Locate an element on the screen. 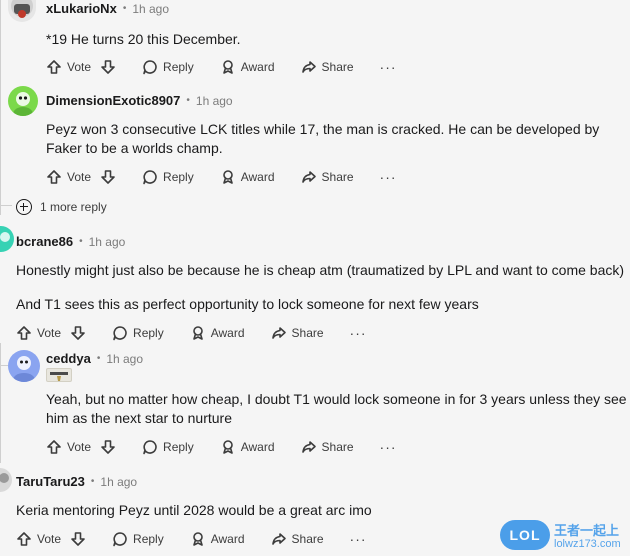 The width and height of the screenshot is (630, 556). comment-header: ceddya • 1h ago is located at coordinates (94, 358).